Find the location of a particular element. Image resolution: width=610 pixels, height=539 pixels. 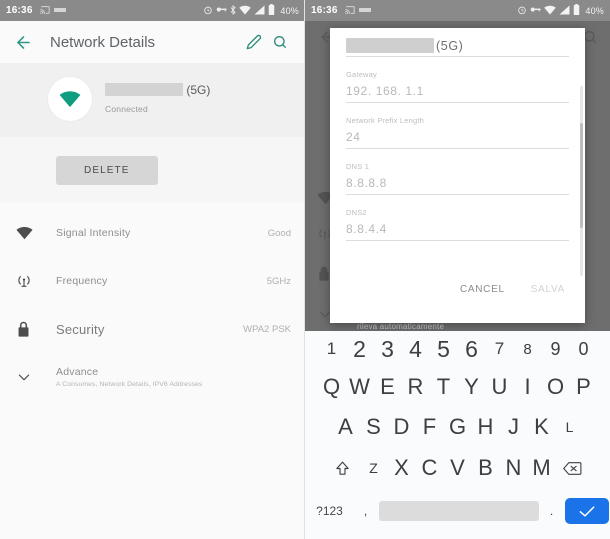

key-s: S is located at coordinates (374, 427).